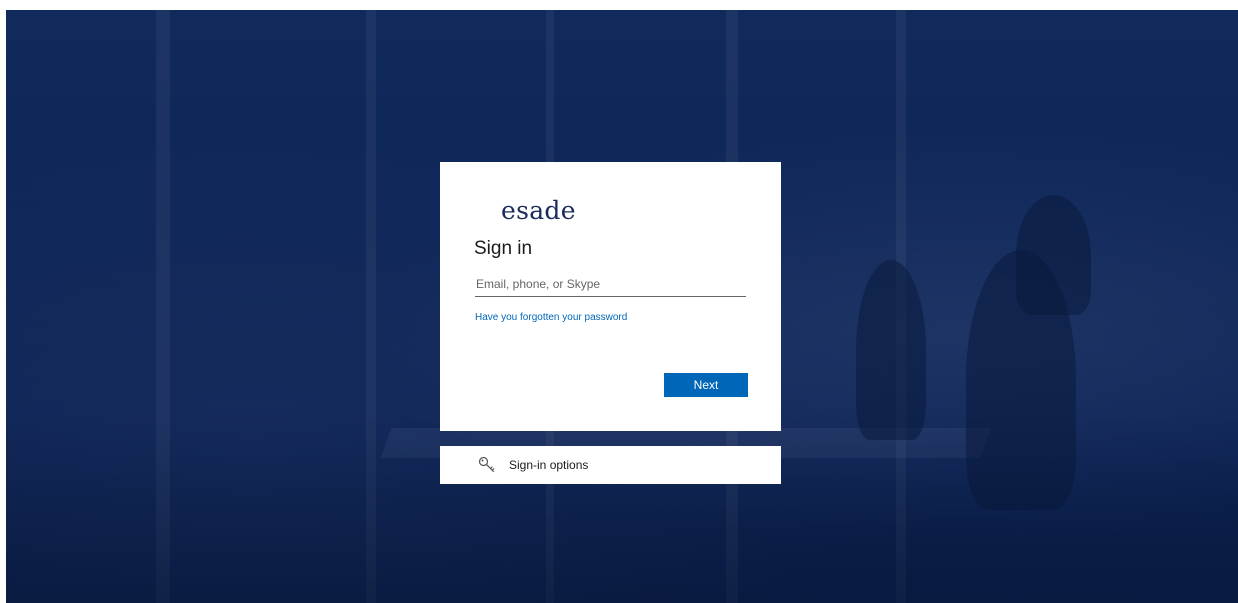 The height and width of the screenshot is (603, 1238). What do you see at coordinates (610, 465) in the screenshot?
I see `sign-in-options-button: Sign-in options` at bounding box center [610, 465].